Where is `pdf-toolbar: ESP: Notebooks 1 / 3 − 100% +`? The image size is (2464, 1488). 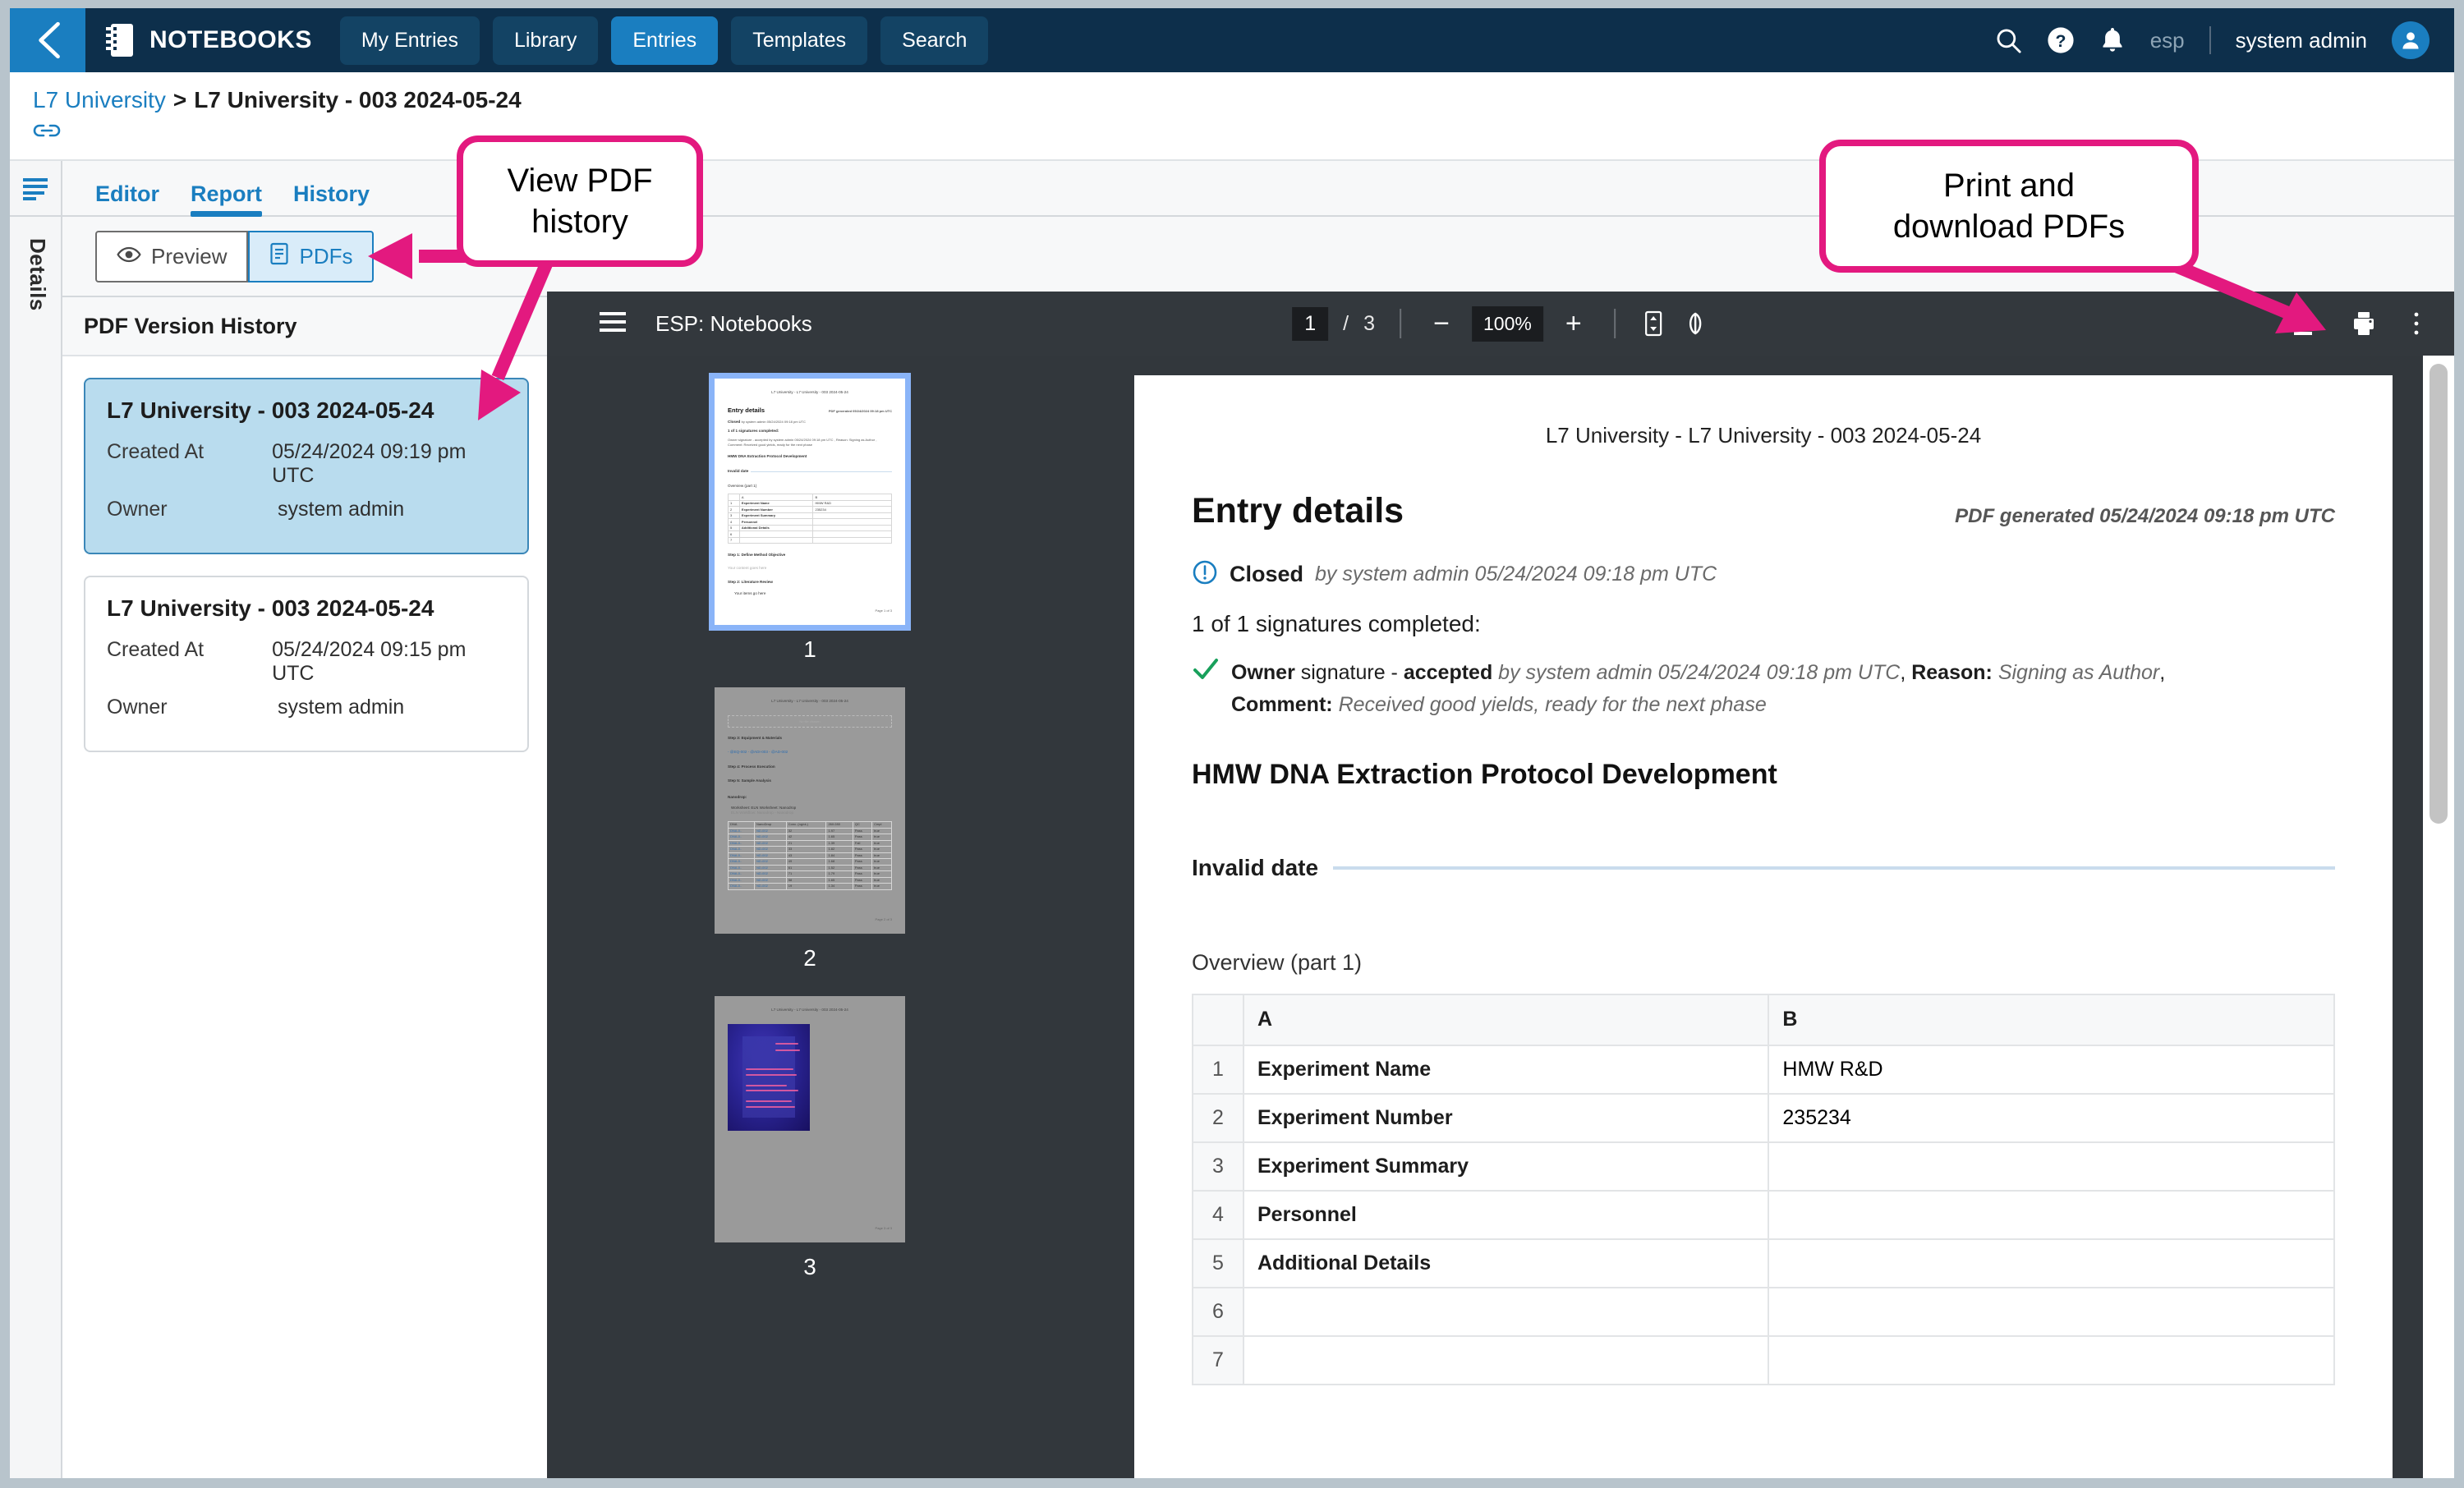 pdf-toolbar: ESP: Notebooks 1 / 3 − 100% + is located at coordinates (1500, 324).